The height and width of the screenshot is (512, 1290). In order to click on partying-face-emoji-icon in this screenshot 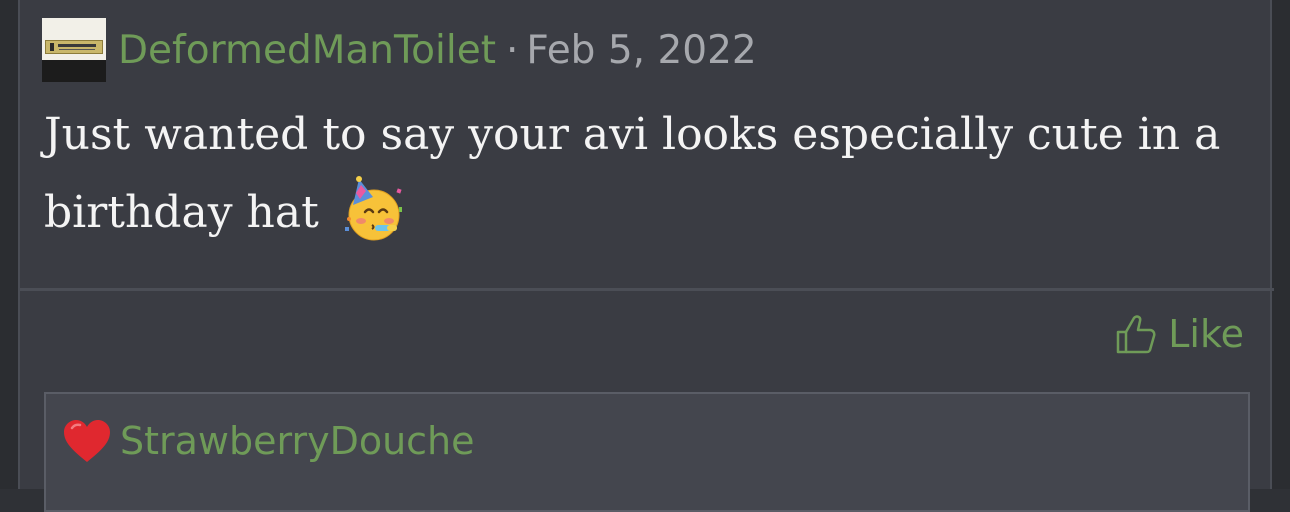, I will do `click(373, 208)`.